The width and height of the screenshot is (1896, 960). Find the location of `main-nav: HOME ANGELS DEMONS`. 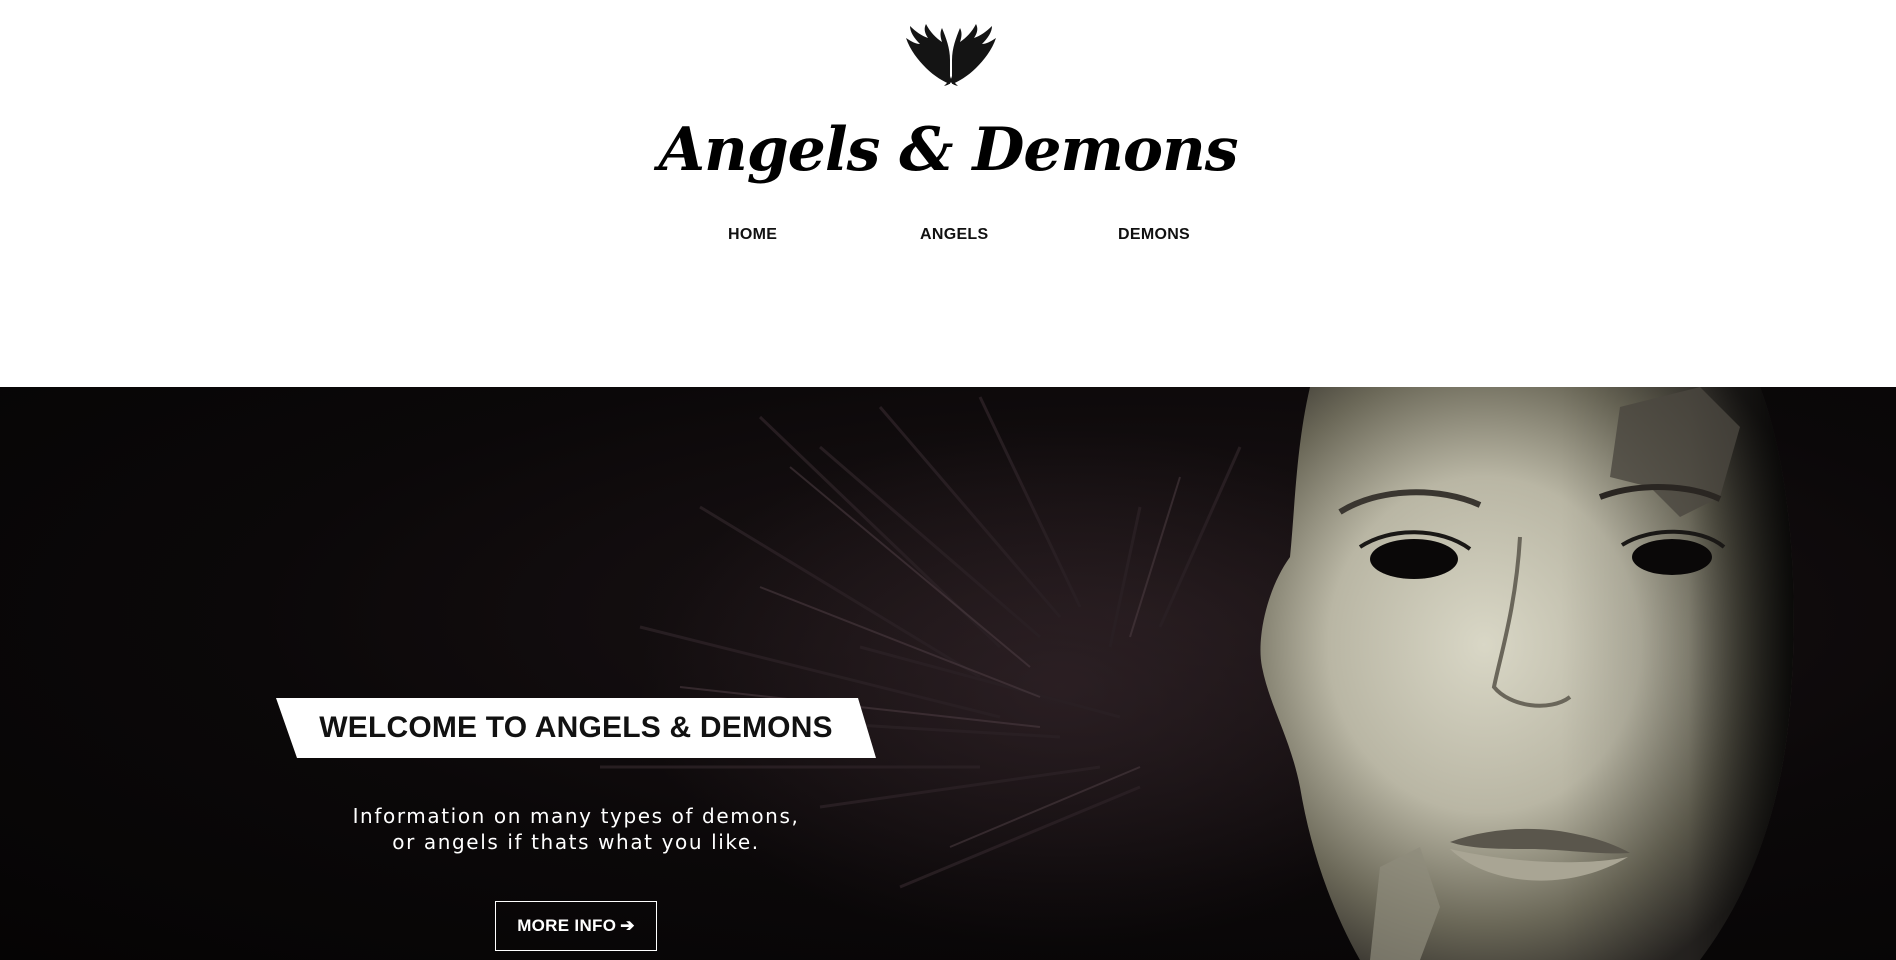

main-nav: HOME ANGELS DEMONS is located at coordinates (948, 238).